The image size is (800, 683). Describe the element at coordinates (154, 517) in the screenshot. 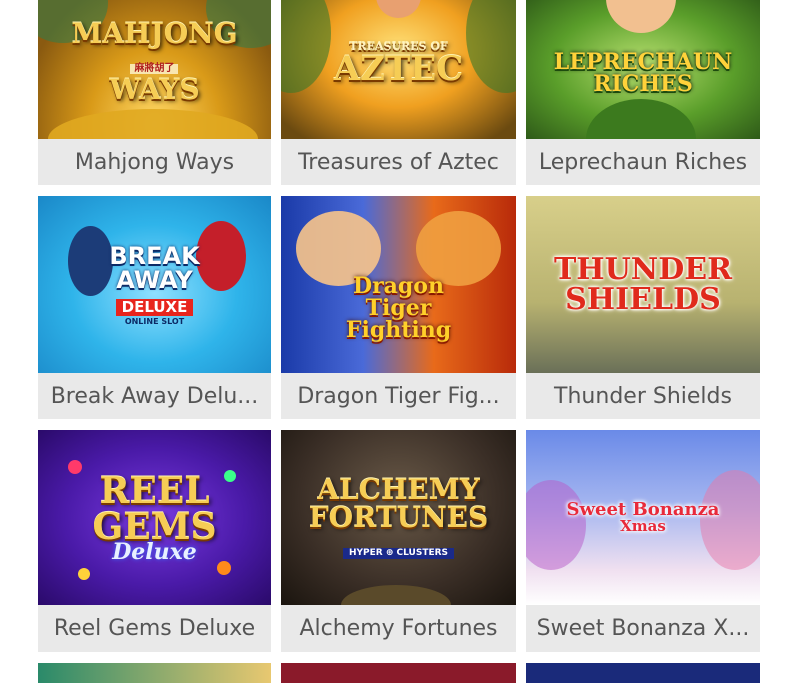

I see `game-thumbnail: Reel Gems Deluxe` at that location.